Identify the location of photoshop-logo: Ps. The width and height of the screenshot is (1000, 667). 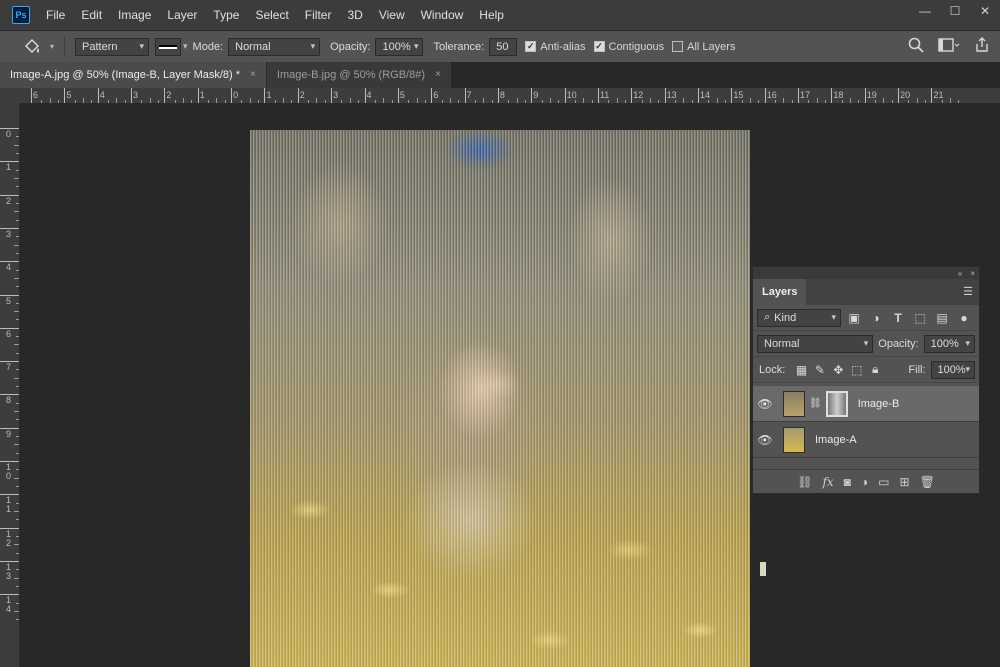
(21, 15).